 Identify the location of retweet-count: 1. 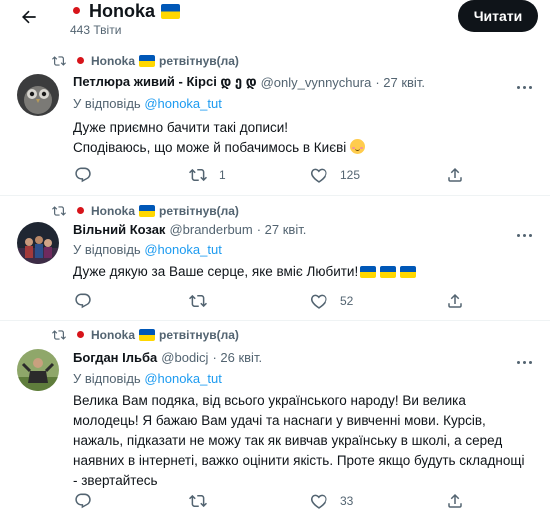
(222, 175).